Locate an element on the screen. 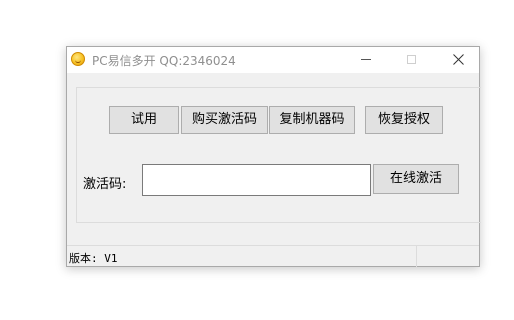 This screenshot has height=320, width=514. title-bar: PC易信多开 QQ:2346024 is located at coordinates (273, 60).